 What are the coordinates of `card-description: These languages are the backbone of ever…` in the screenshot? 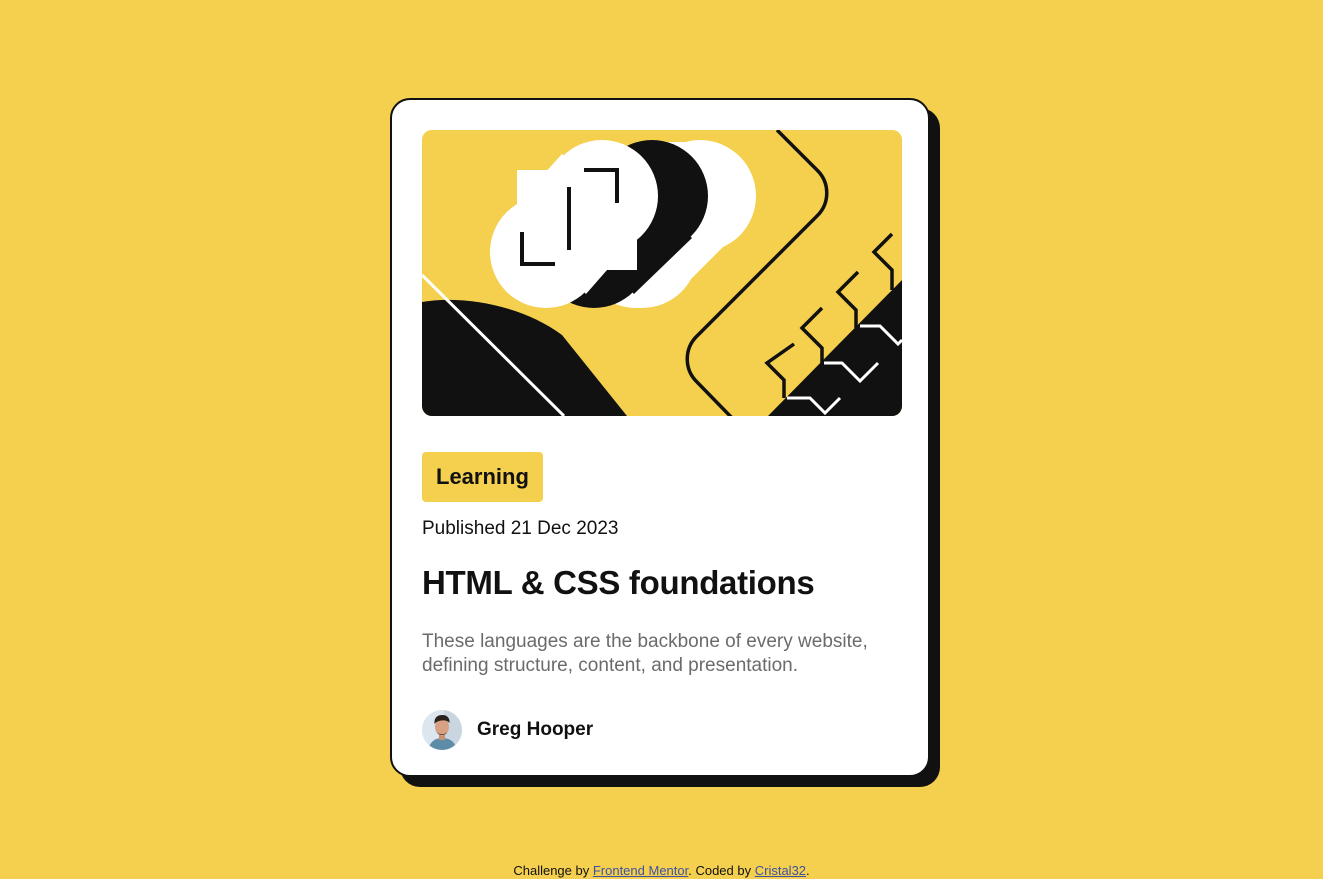 It's located at (645, 653).